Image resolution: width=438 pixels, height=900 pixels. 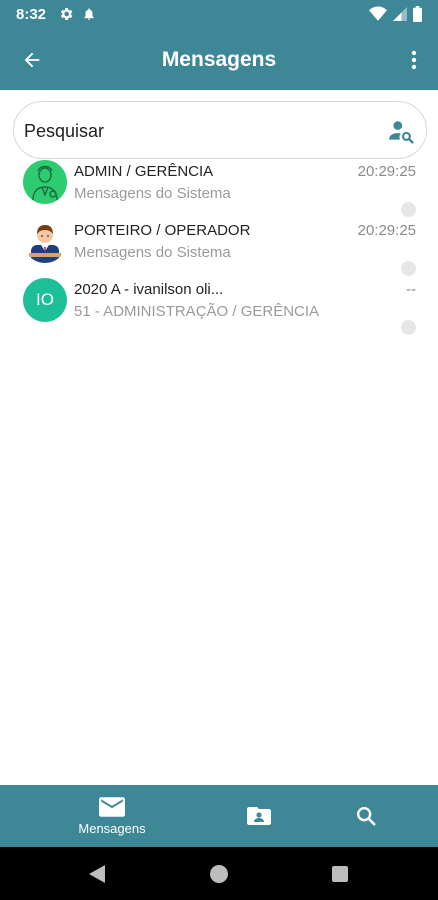 I want to click on system-navigation-bar, so click(x=219, y=873).